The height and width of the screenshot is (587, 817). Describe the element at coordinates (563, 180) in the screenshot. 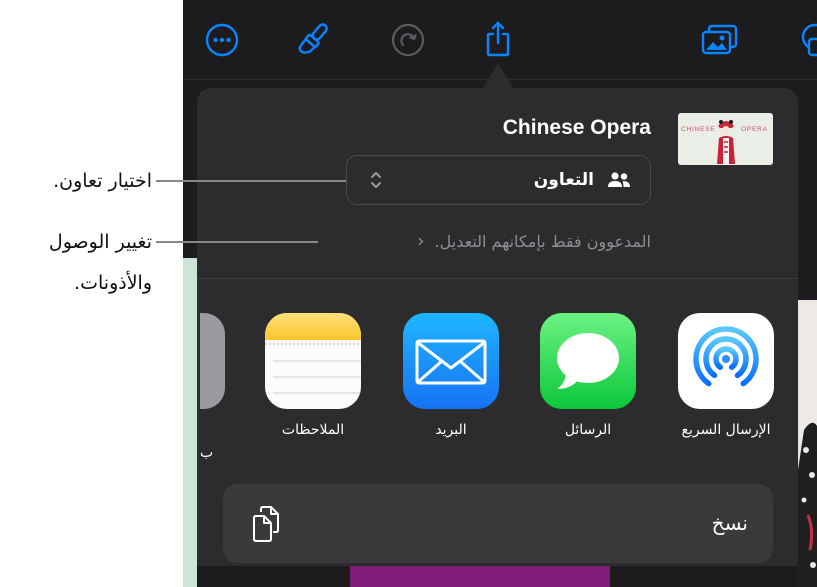

I see `collaboration-selected-label: التعاون` at that location.